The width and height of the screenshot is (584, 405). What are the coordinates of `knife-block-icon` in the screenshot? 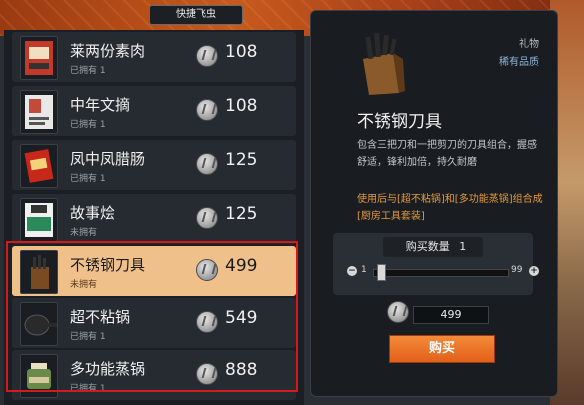 It's located at (383, 64).